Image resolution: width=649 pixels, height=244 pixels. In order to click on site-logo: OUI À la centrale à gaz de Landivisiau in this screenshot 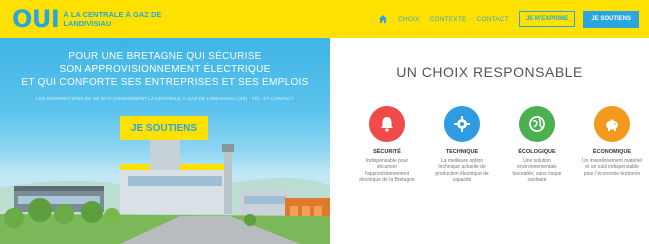, I will do `click(92, 19)`.